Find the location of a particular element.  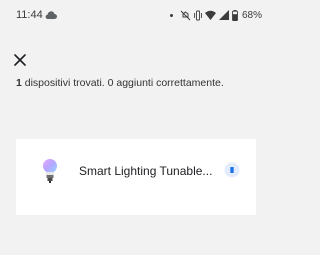

close-button is located at coordinates (20, 60).